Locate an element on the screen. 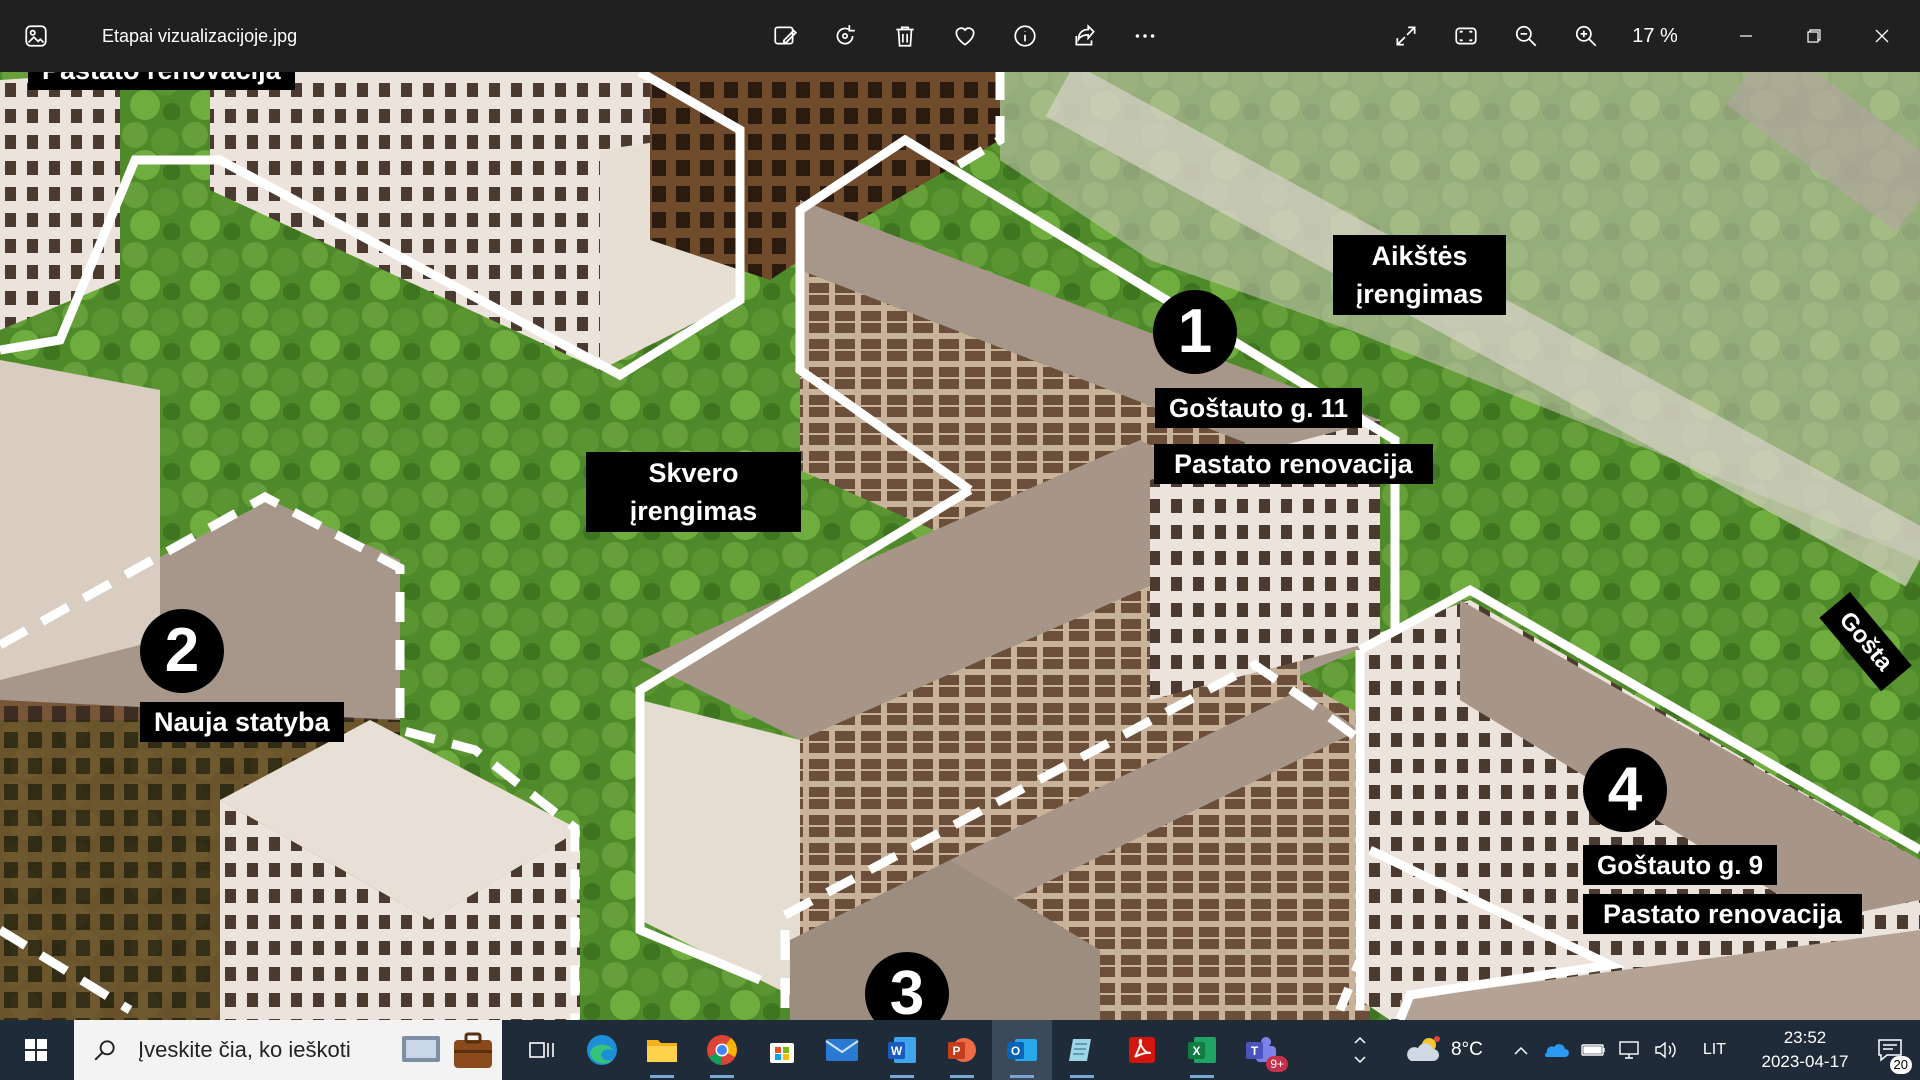 The height and width of the screenshot is (1080, 1920). language-indicator: LIT is located at coordinates (1714, 1050).